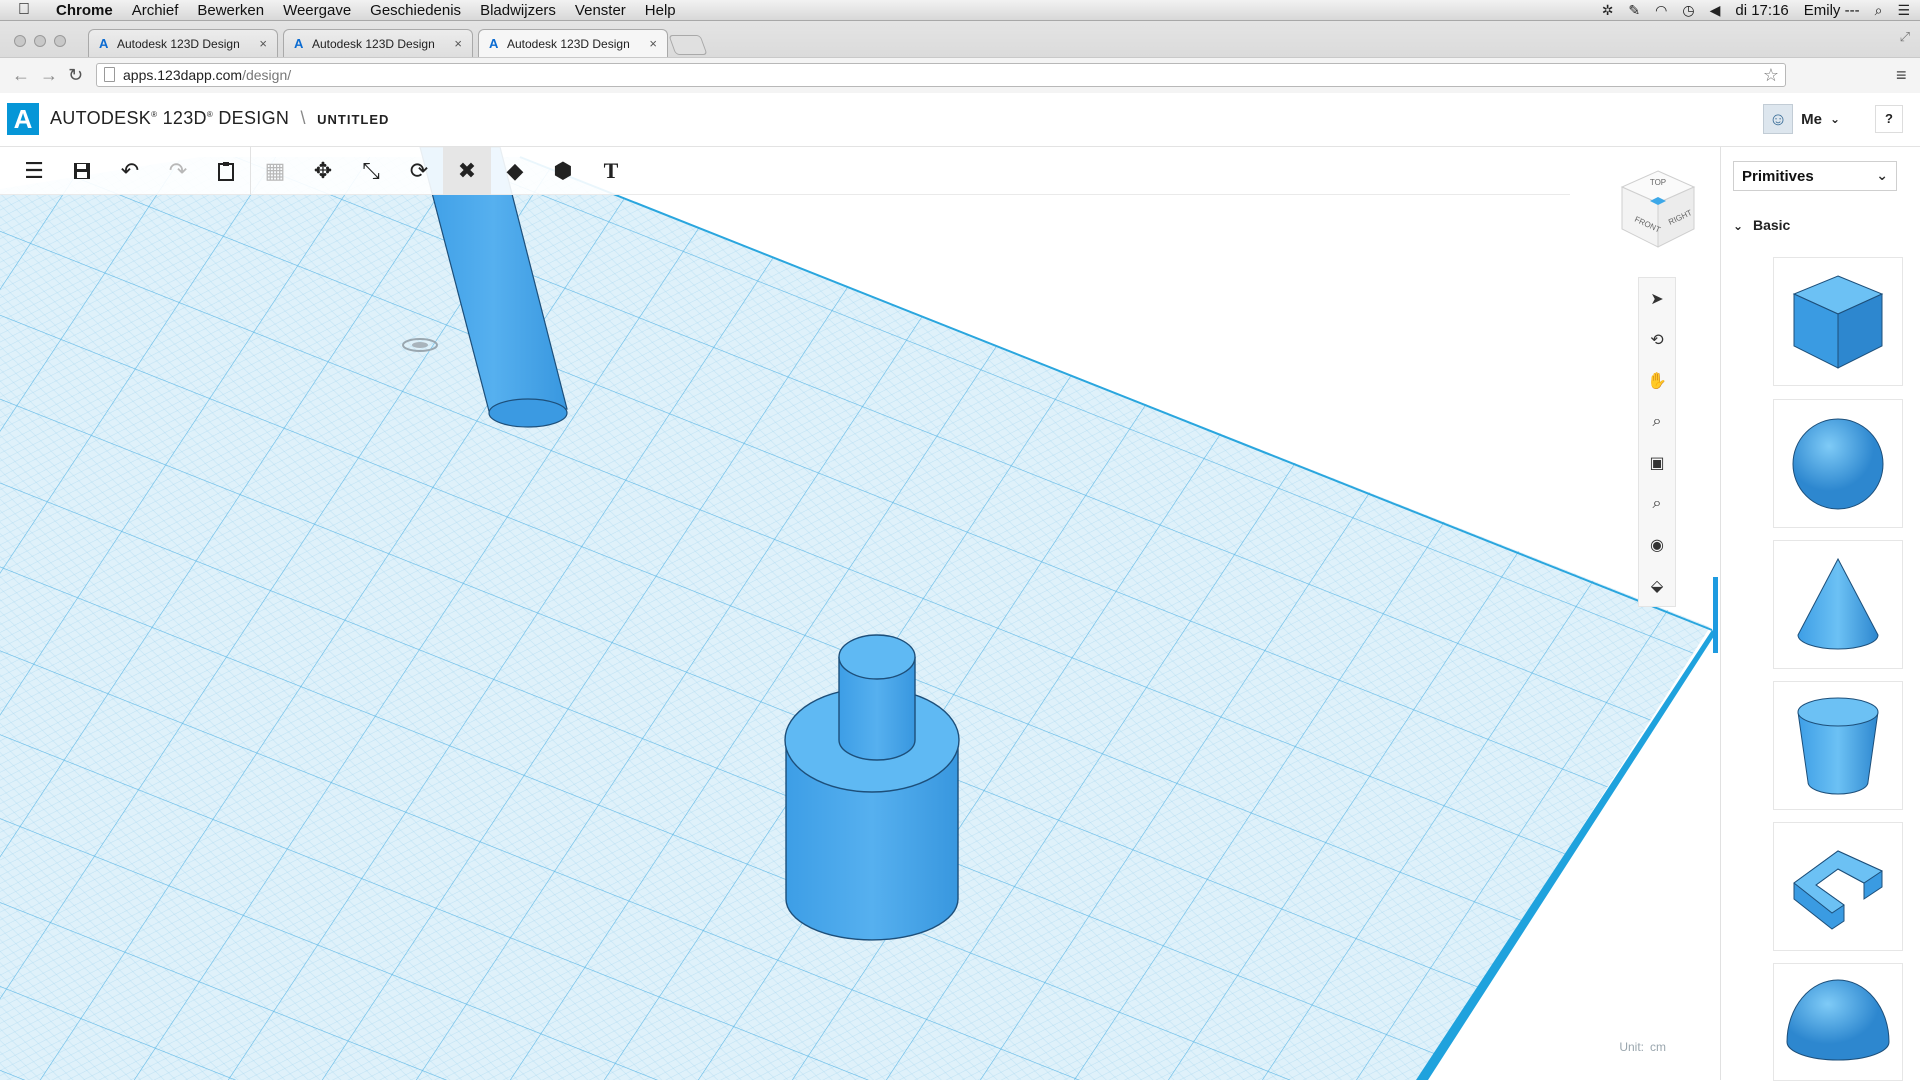  What do you see at coordinates (82, 171) in the screenshot?
I see `save-icon` at bounding box center [82, 171].